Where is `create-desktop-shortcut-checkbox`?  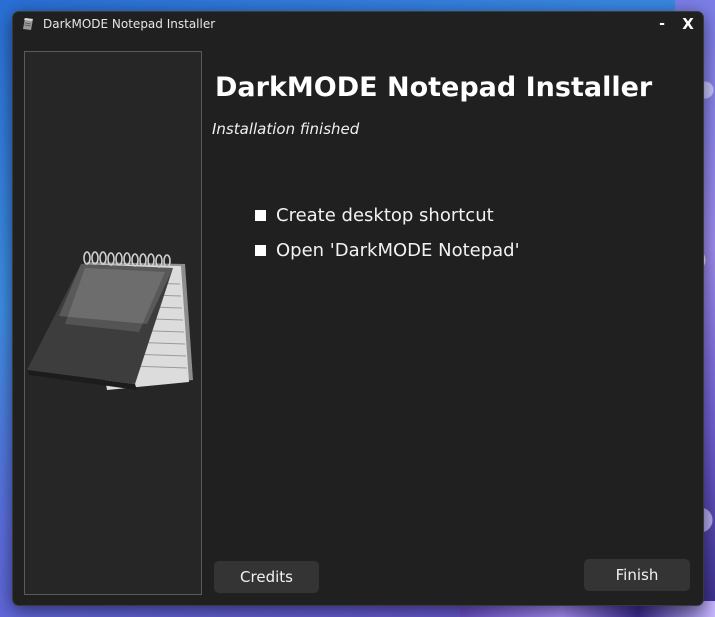 create-desktop-shortcut-checkbox is located at coordinates (260, 215).